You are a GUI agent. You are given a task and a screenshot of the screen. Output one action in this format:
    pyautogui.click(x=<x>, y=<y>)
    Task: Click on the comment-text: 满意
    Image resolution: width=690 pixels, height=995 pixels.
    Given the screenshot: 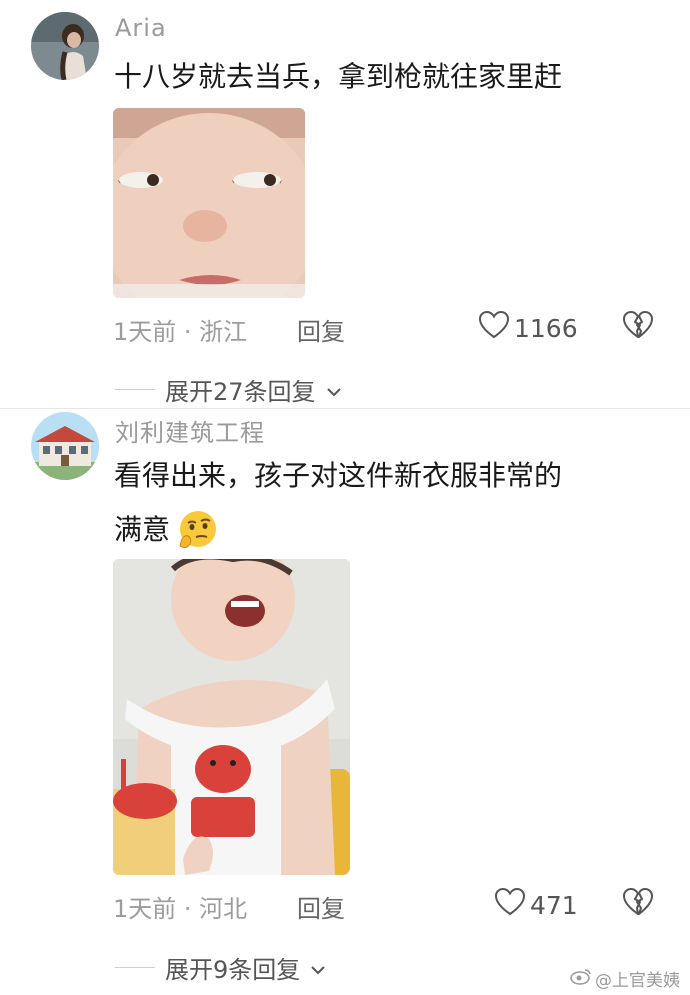 What is the action you would take?
    pyautogui.click(x=166, y=530)
    